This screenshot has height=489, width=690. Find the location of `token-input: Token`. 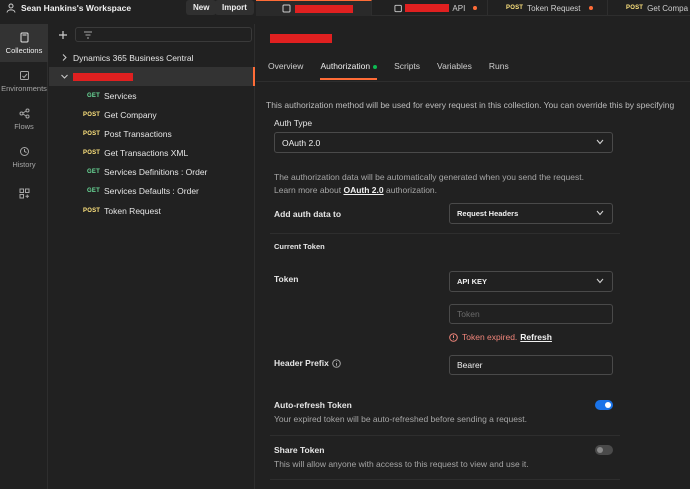

token-input: Token is located at coordinates (531, 314).